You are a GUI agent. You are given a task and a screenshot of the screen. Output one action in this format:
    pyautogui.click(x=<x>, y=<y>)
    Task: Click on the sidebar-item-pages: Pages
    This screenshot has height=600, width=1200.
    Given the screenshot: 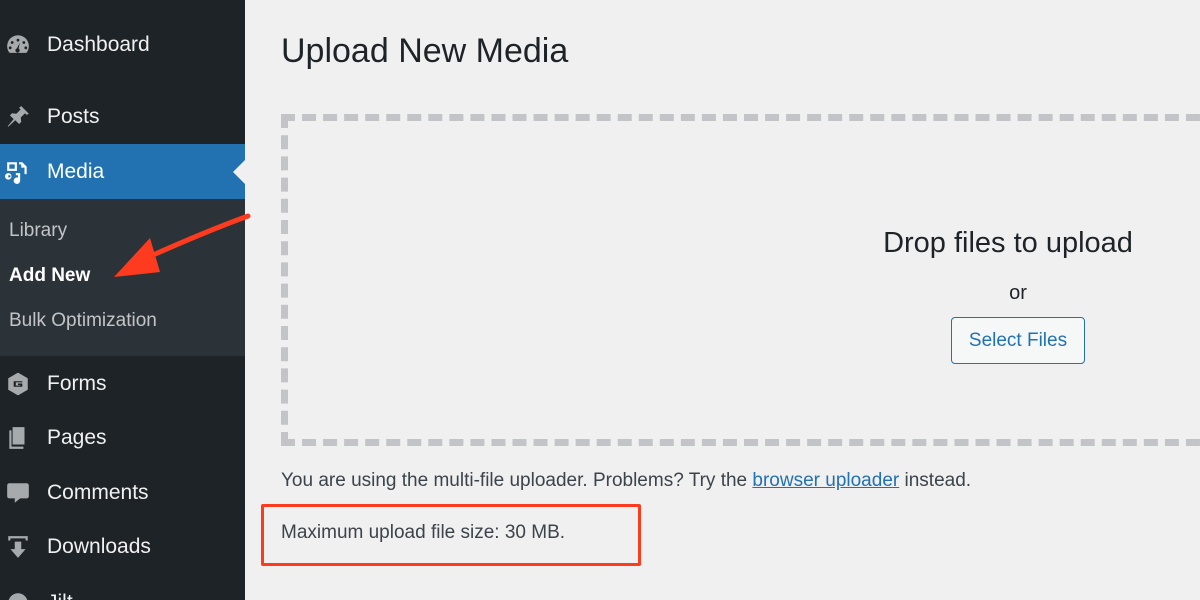 What is the action you would take?
    pyautogui.click(x=122, y=438)
    